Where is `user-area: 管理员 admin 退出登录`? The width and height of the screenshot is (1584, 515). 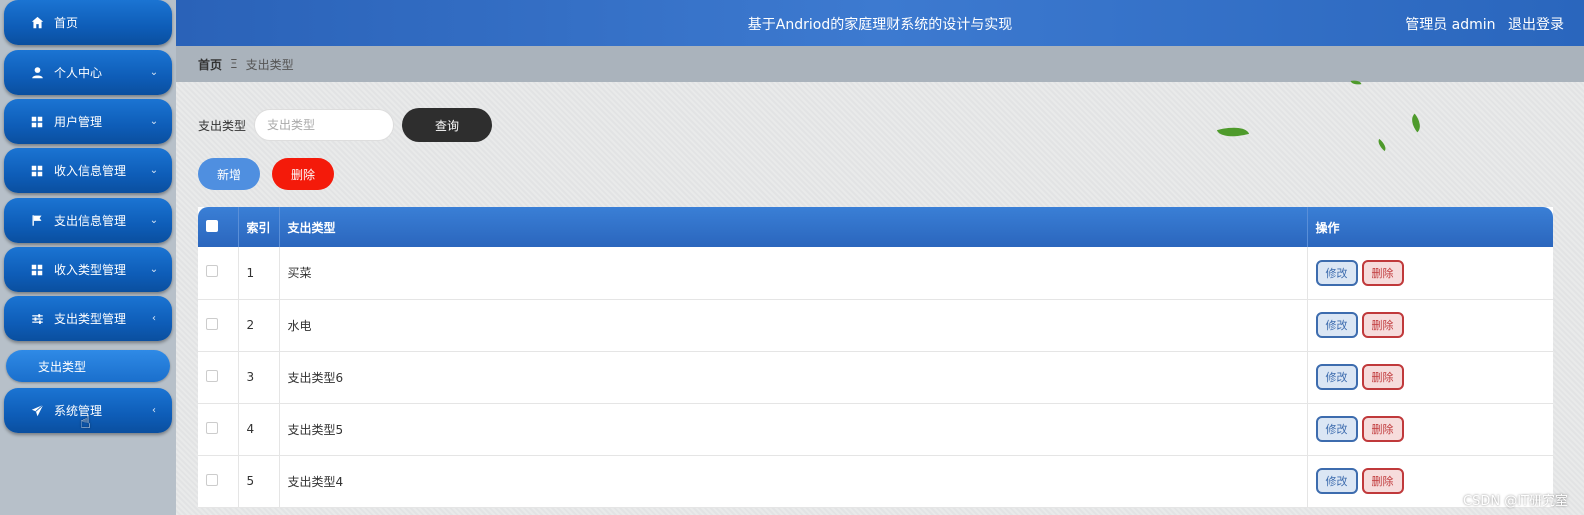
user-area: 管理员 admin 退出登录 is located at coordinates (1480, 24).